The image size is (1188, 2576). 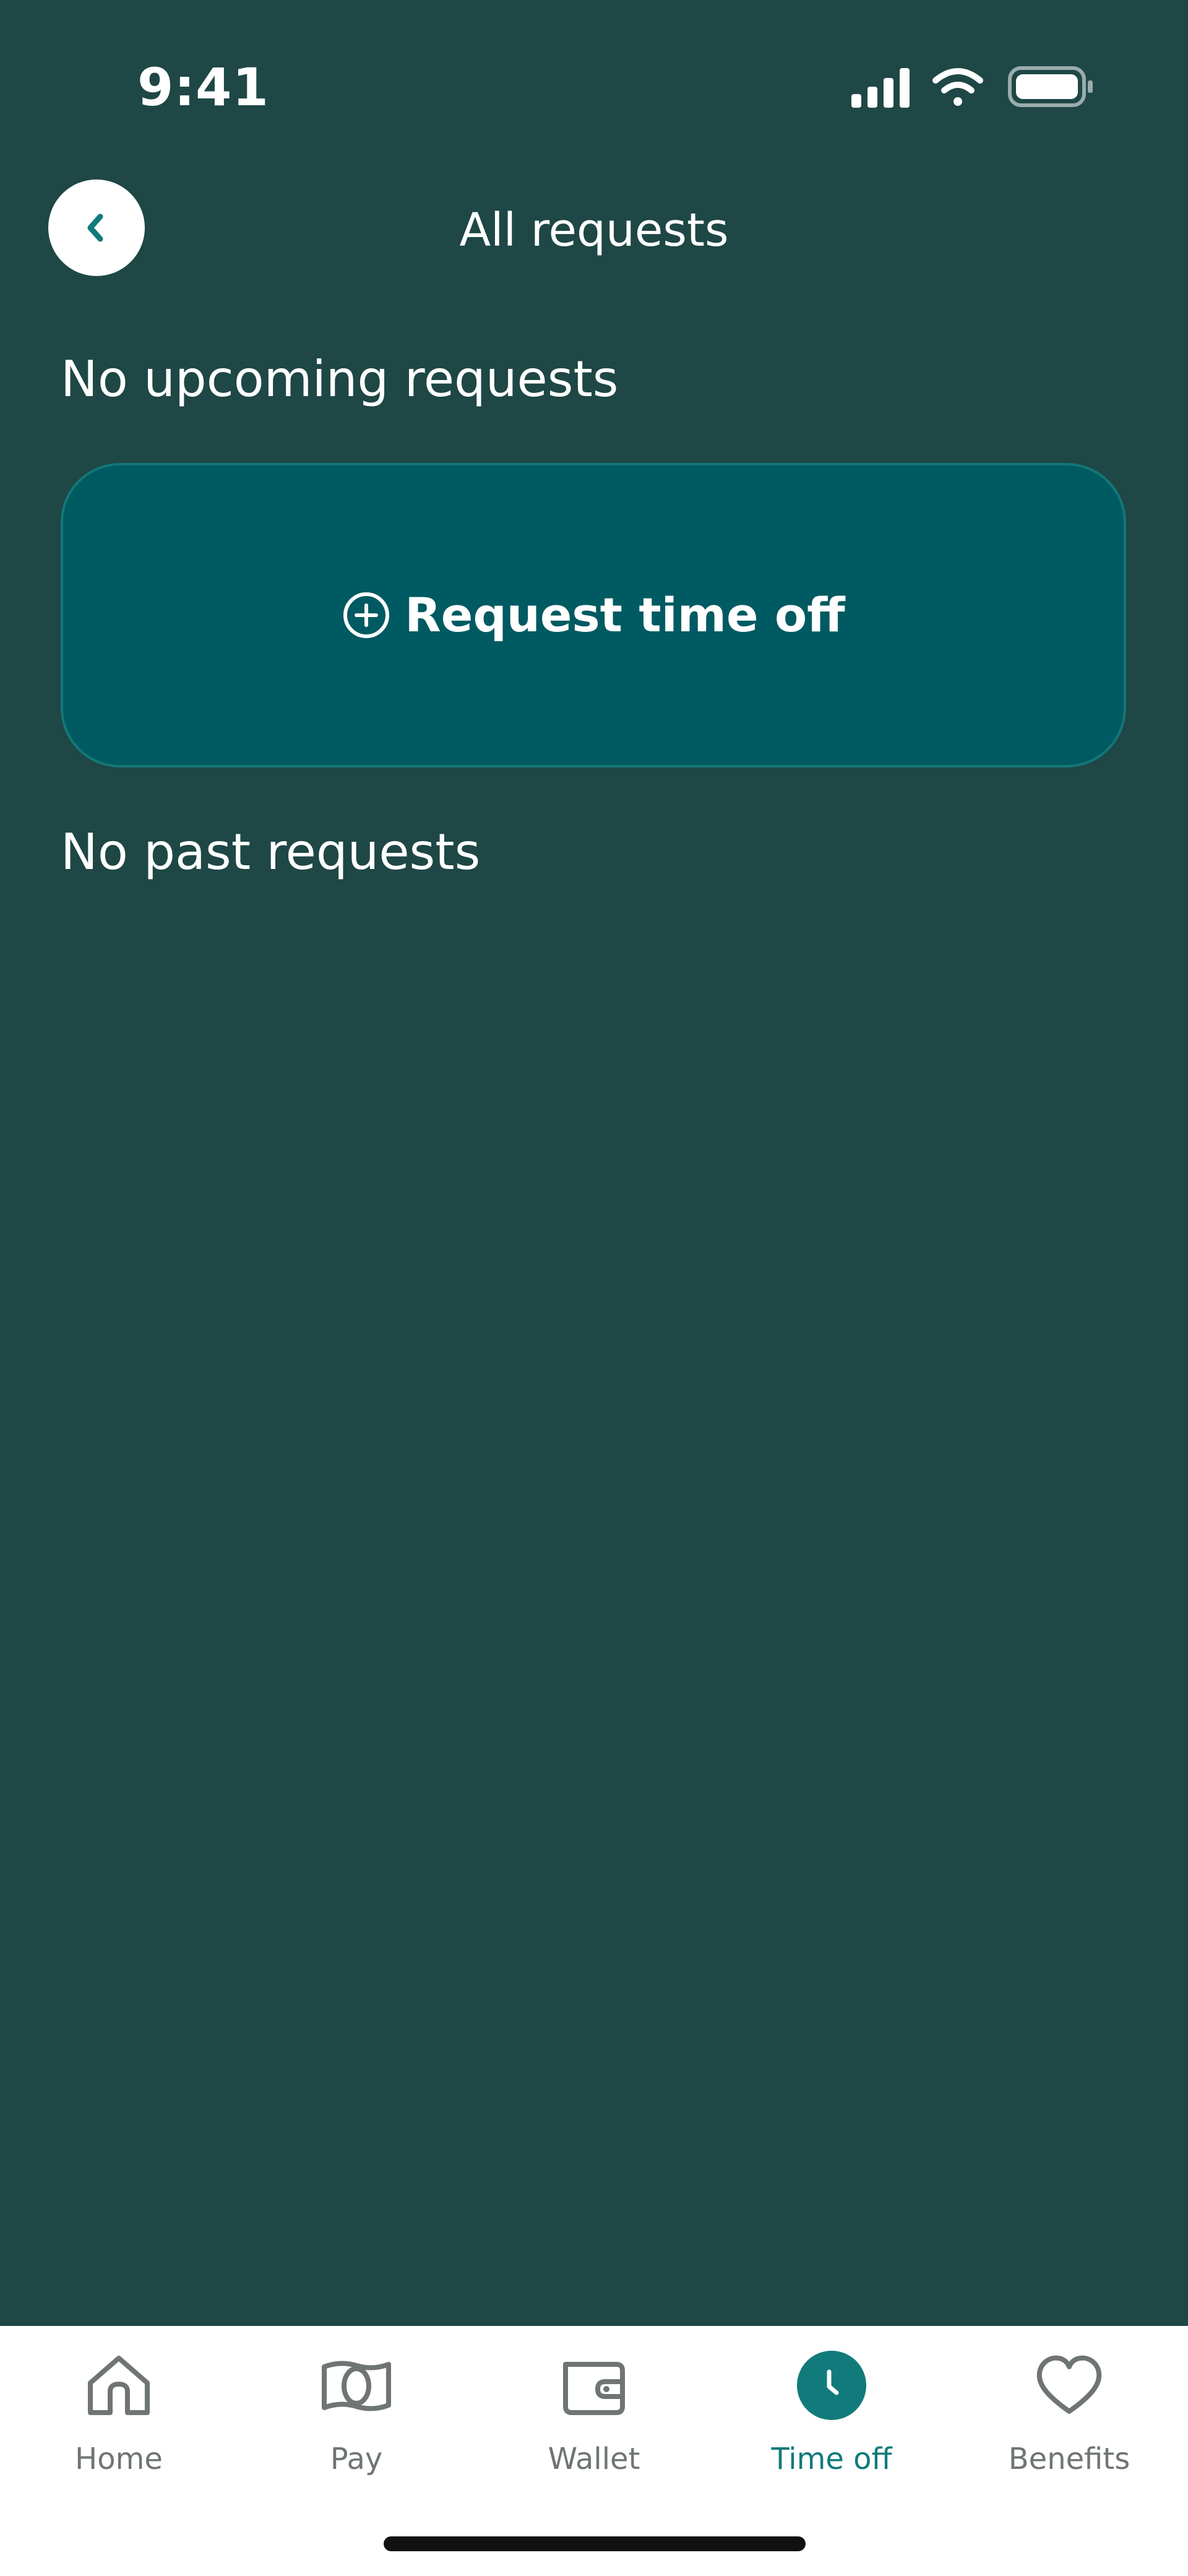 What do you see at coordinates (1069, 2459) in the screenshot?
I see `tab-benefits-label: Benefits` at bounding box center [1069, 2459].